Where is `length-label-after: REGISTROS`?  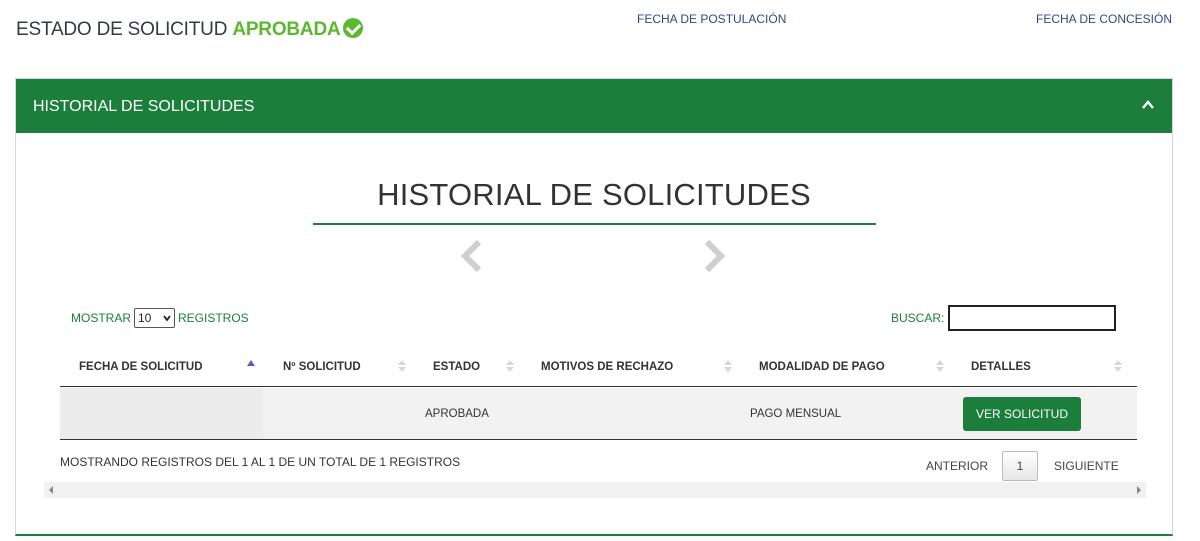
length-label-after: REGISTROS is located at coordinates (213, 318).